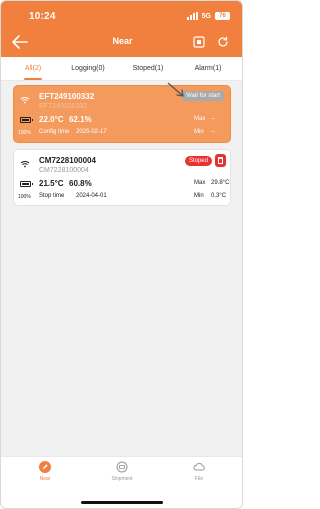 The height and width of the screenshot is (509, 320). I want to click on status-time: 10:24, so click(42, 16).